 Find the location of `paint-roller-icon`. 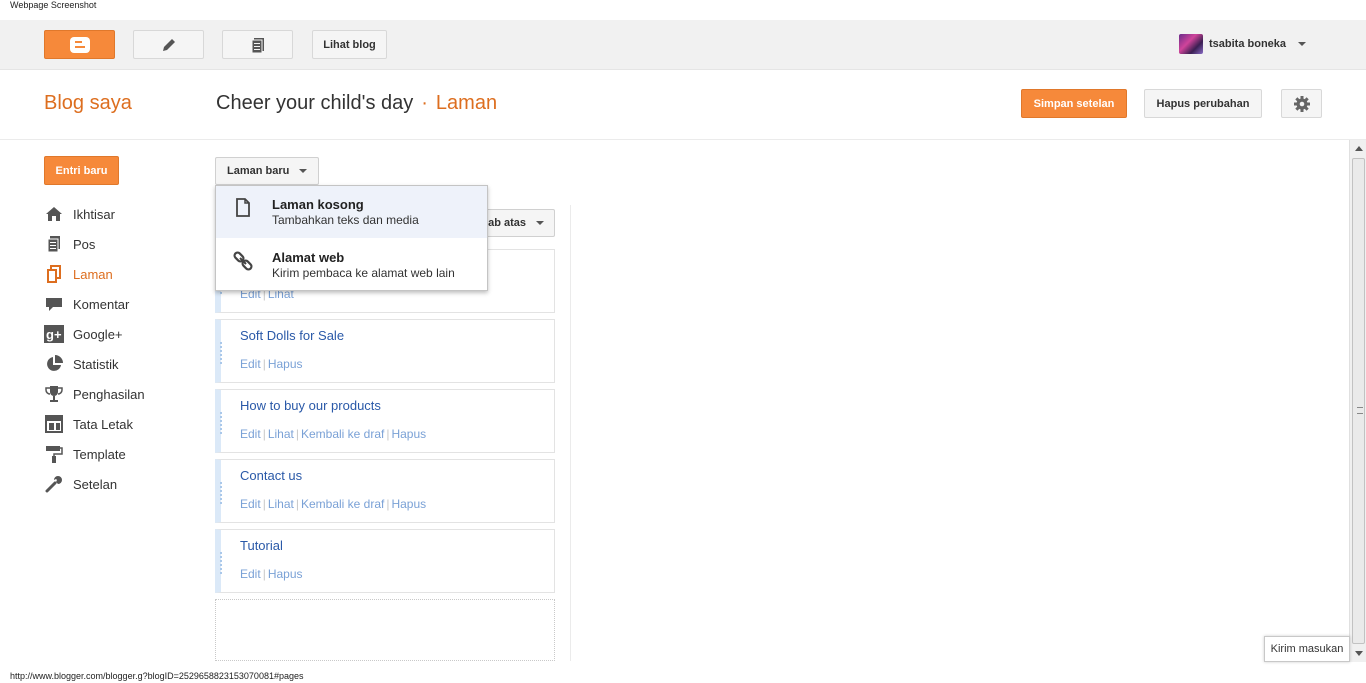

paint-roller-icon is located at coordinates (54, 454).